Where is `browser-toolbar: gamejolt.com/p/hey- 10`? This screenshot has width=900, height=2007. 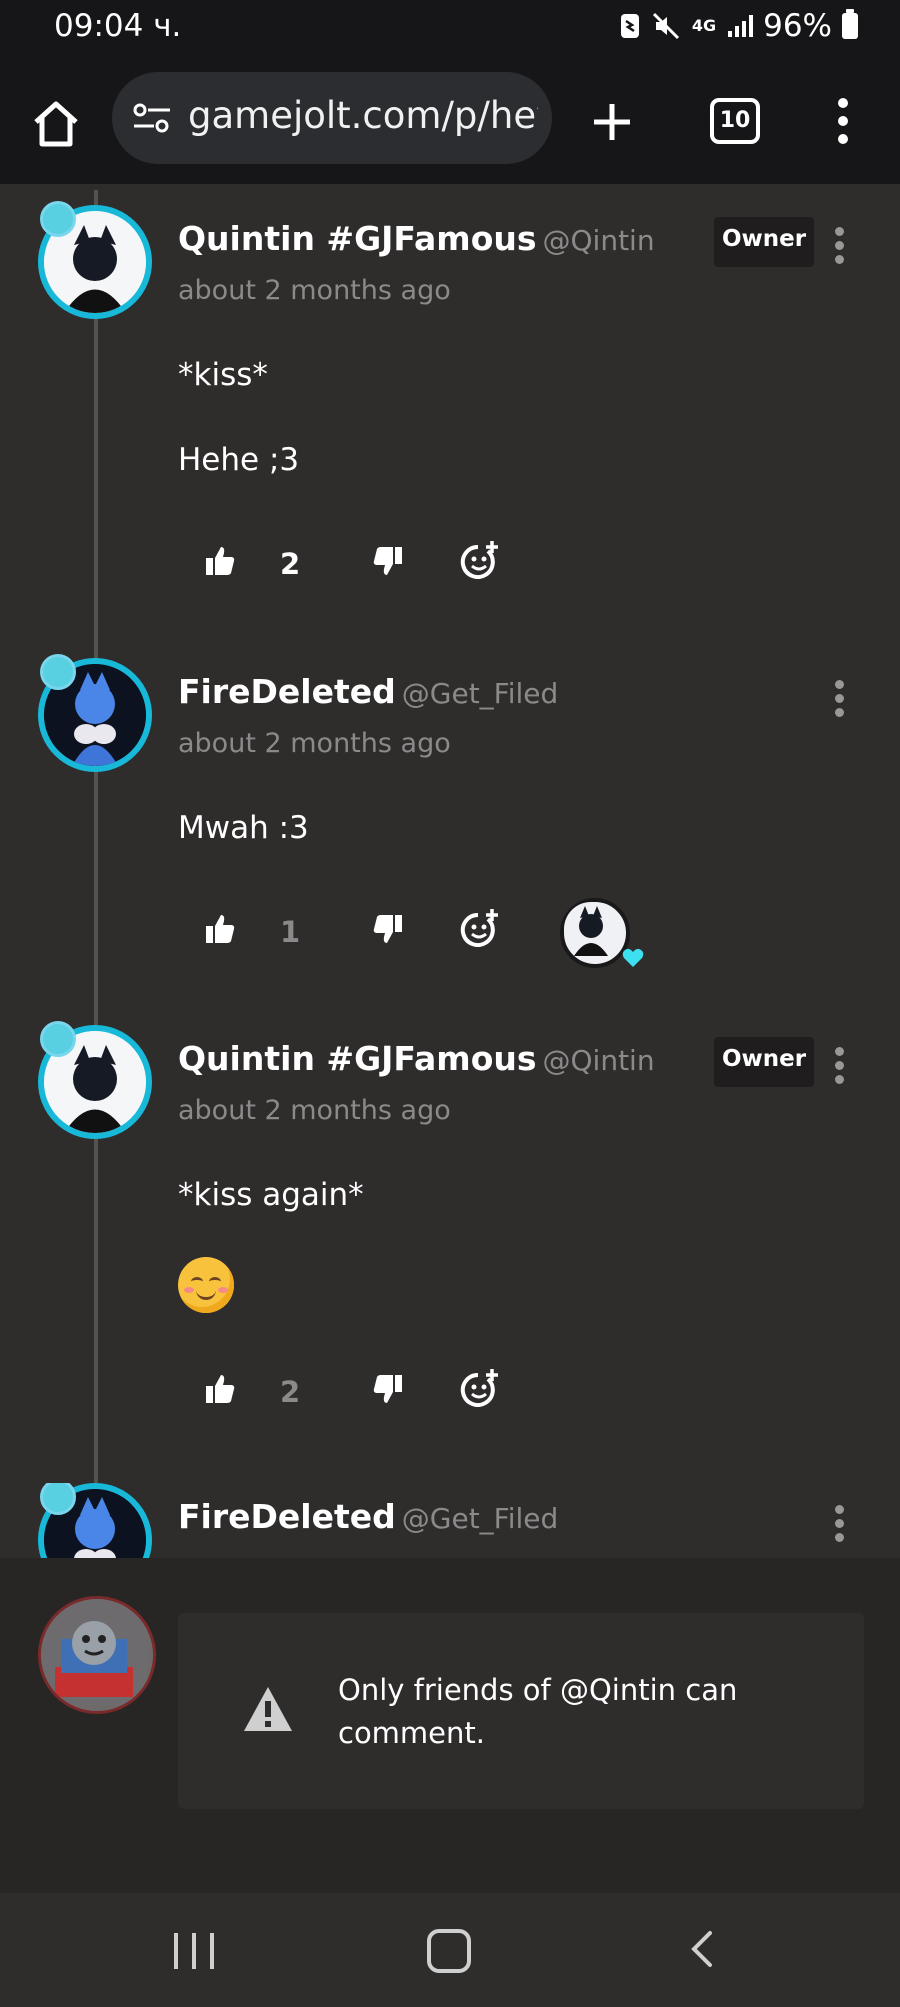
browser-toolbar: gamejolt.com/p/hey- 10 is located at coordinates (450, 121).